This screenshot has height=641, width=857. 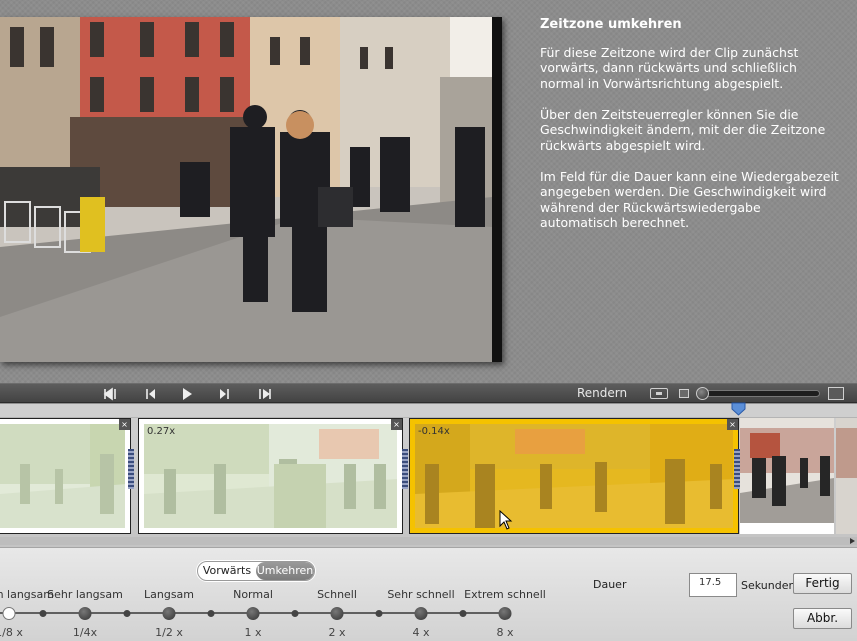 I want to click on timeline-ruler, so click(x=428, y=411).